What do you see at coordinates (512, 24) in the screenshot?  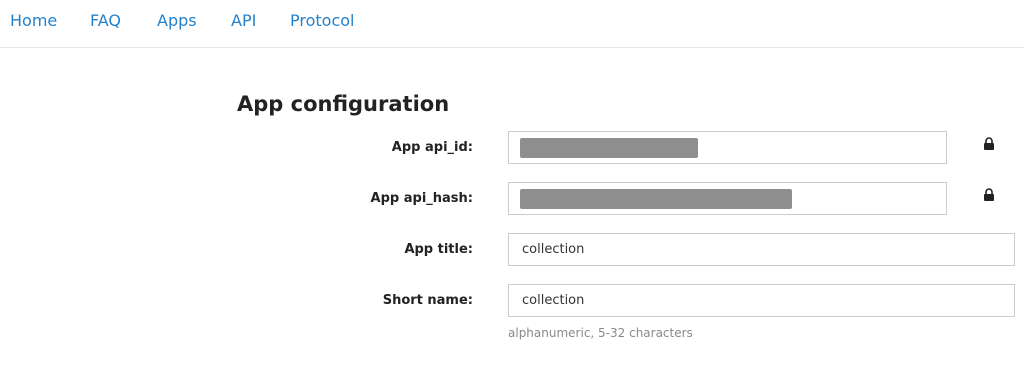 I see `top-navigation: Home FAQ Apps API Protocol` at bounding box center [512, 24].